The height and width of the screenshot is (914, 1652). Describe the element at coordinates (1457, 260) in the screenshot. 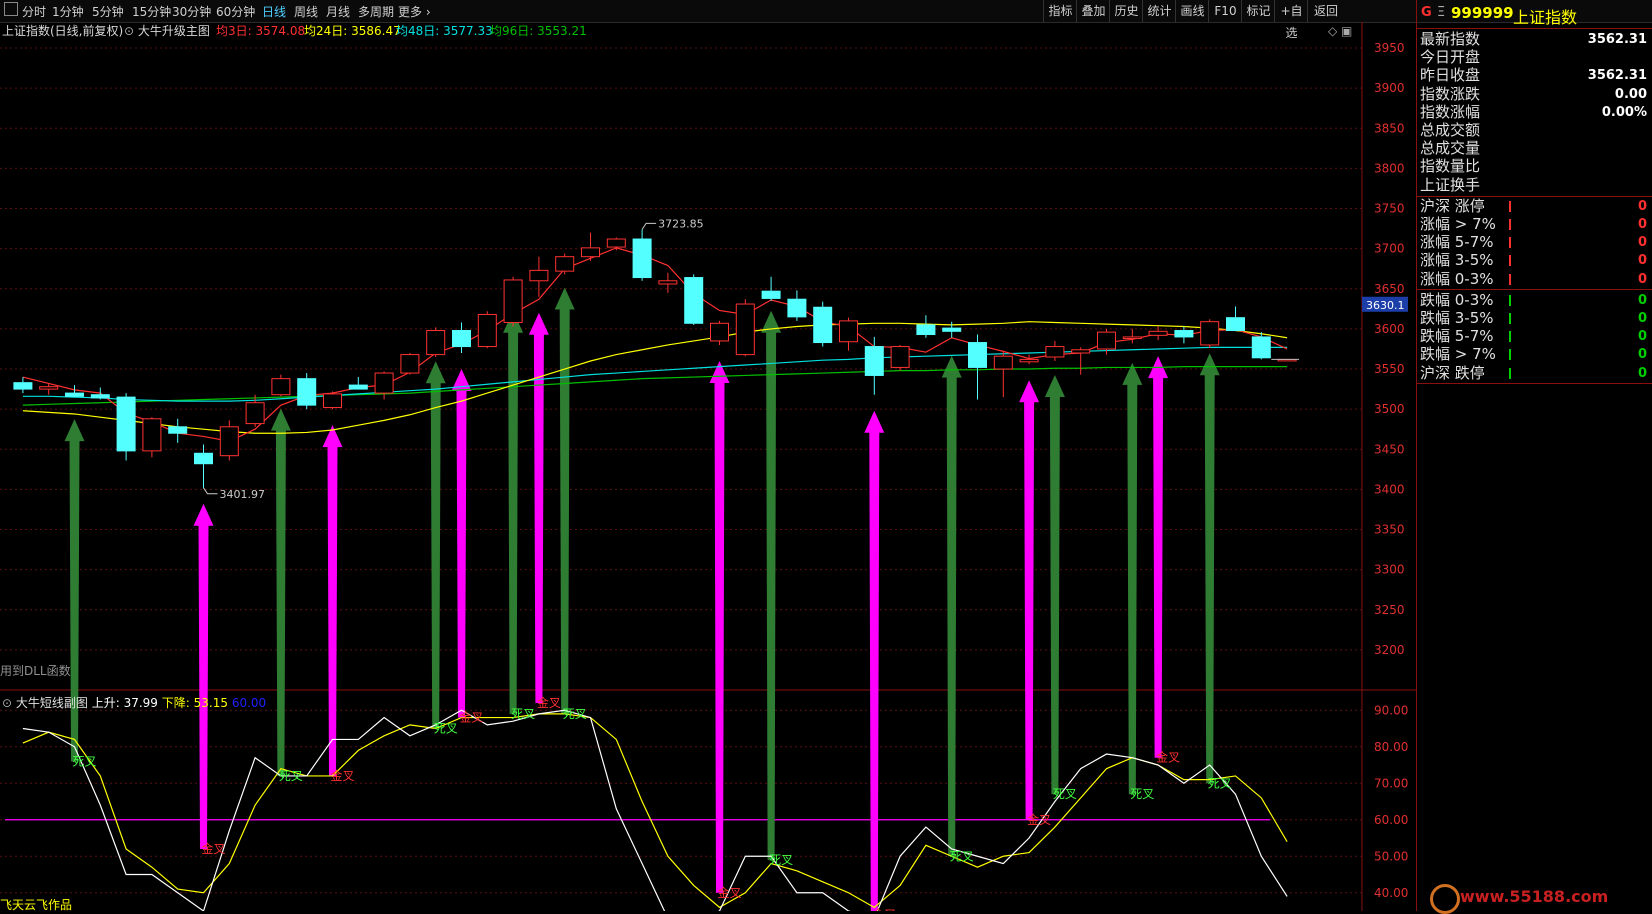

I see `up-stat-label: 涨幅 3-5%` at that location.